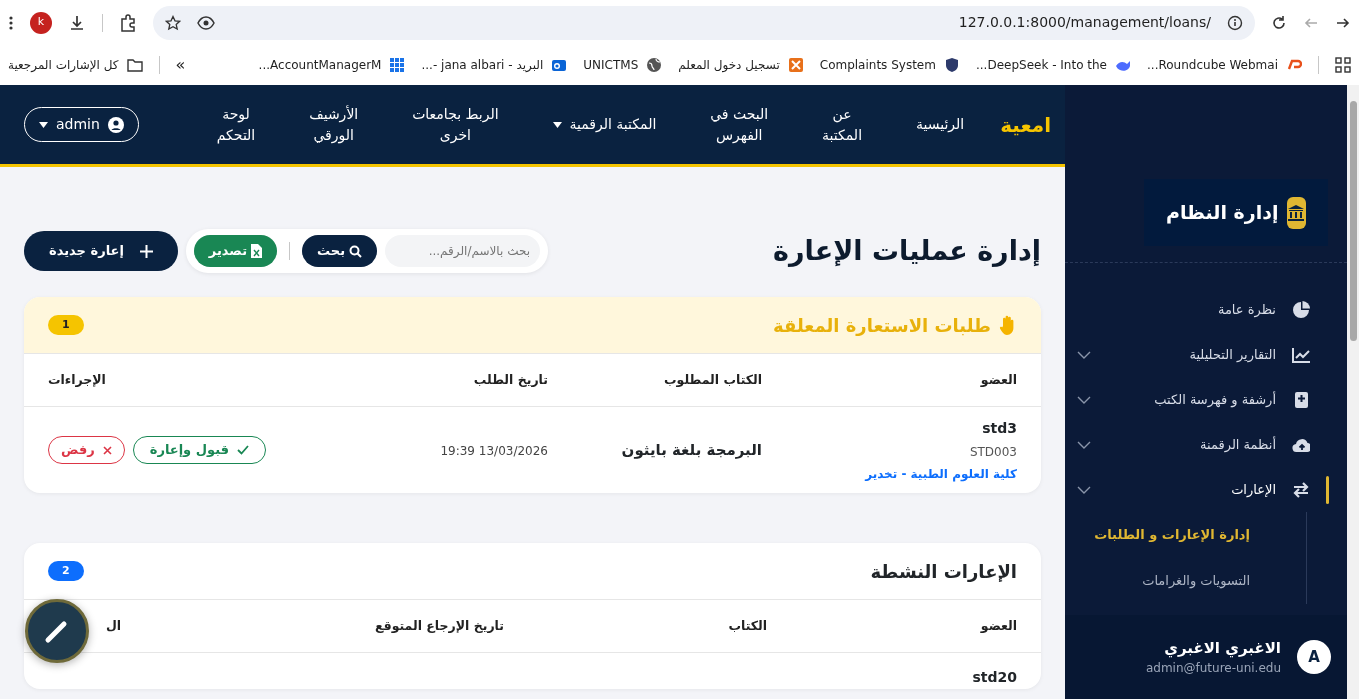 This screenshot has width=1359, height=699. I want to click on accept-button: قبول وإعارة, so click(199, 450).